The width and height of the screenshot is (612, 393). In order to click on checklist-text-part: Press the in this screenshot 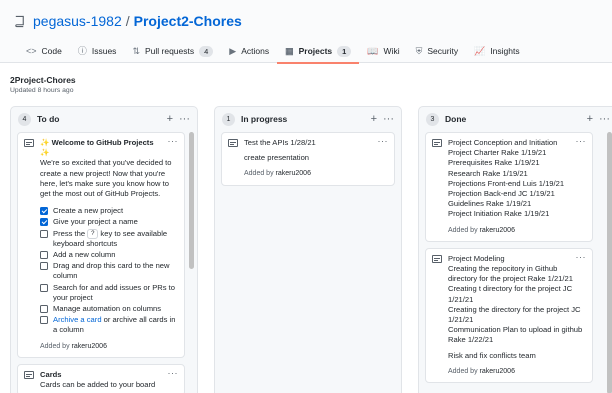, I will do `click(69, 233)`.